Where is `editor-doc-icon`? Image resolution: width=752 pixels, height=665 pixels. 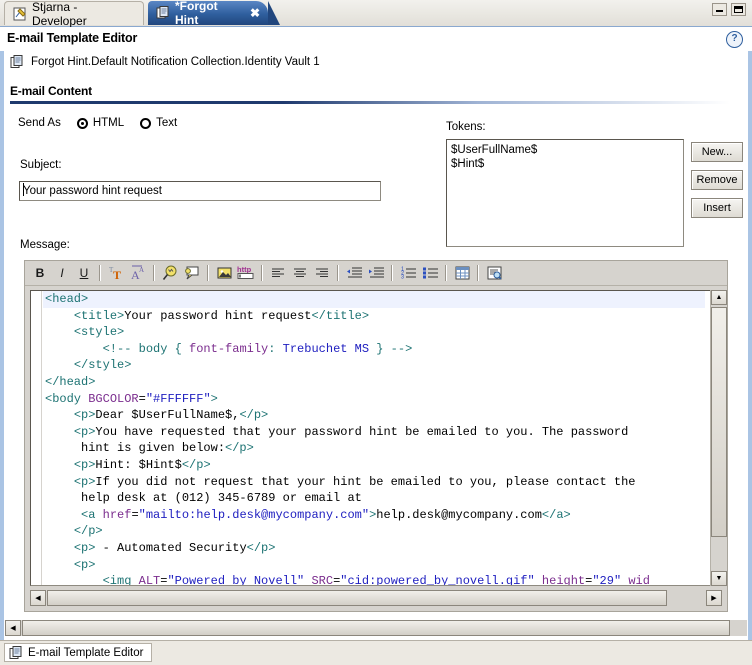 editor-doc-icon is located at coordinates (20, 14).